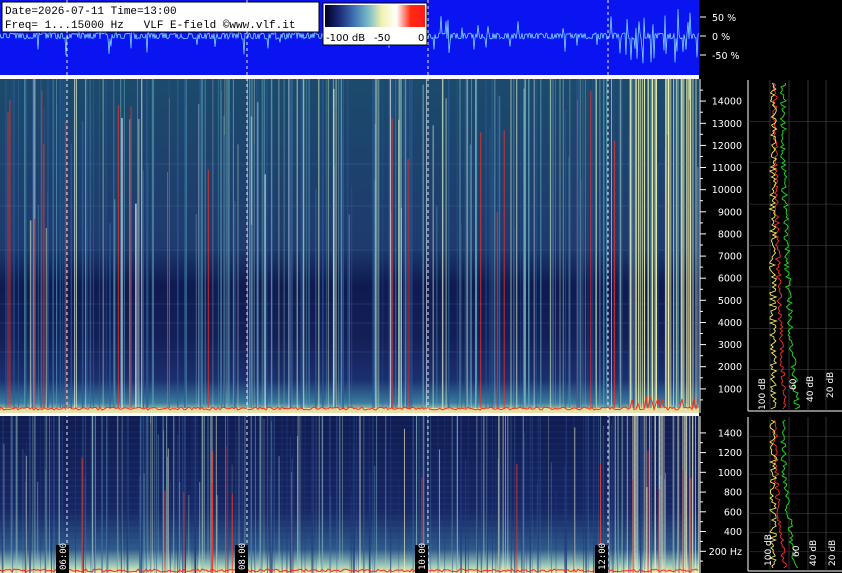 This screenshot has height=573, width=842. I want to click on colorbar-gradient, so click(375, 16).